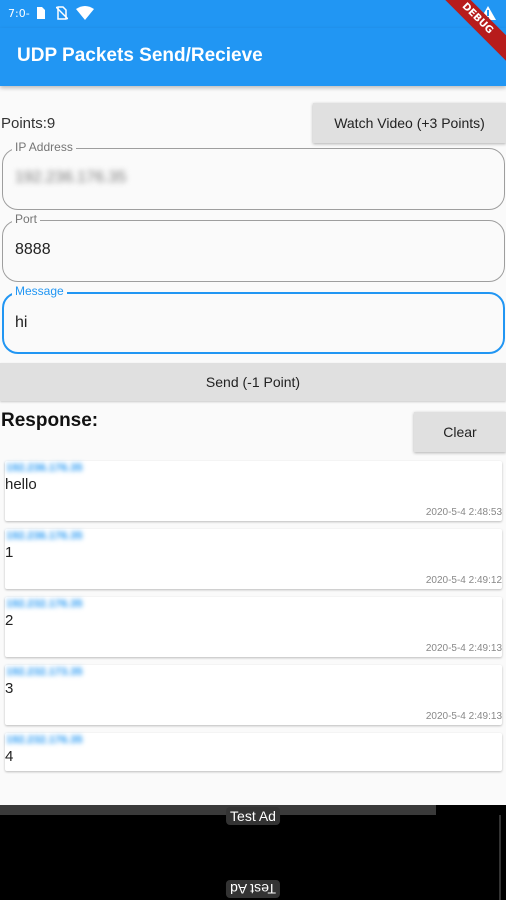  Describe the element at coordinates (463, 512) in the screenshot. I see `timestamp: 2020-5-4 2:48:53` at that location.